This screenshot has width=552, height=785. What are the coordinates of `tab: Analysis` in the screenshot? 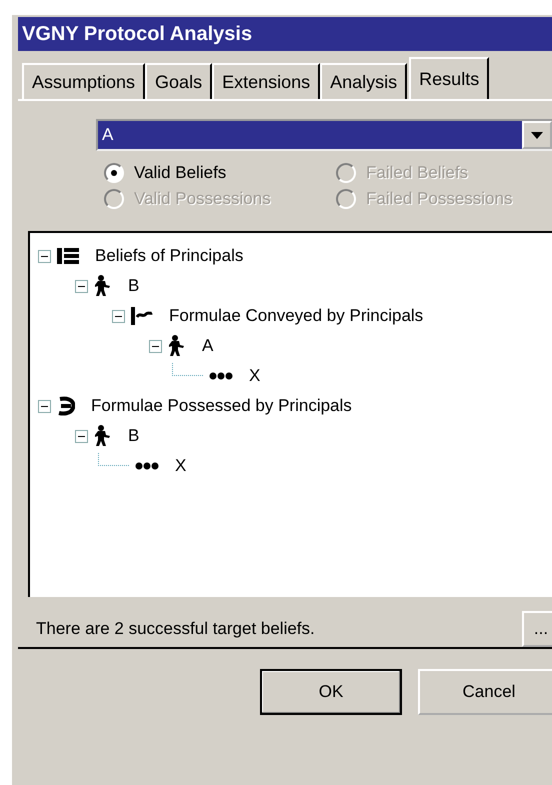 It's located at (364, 81).